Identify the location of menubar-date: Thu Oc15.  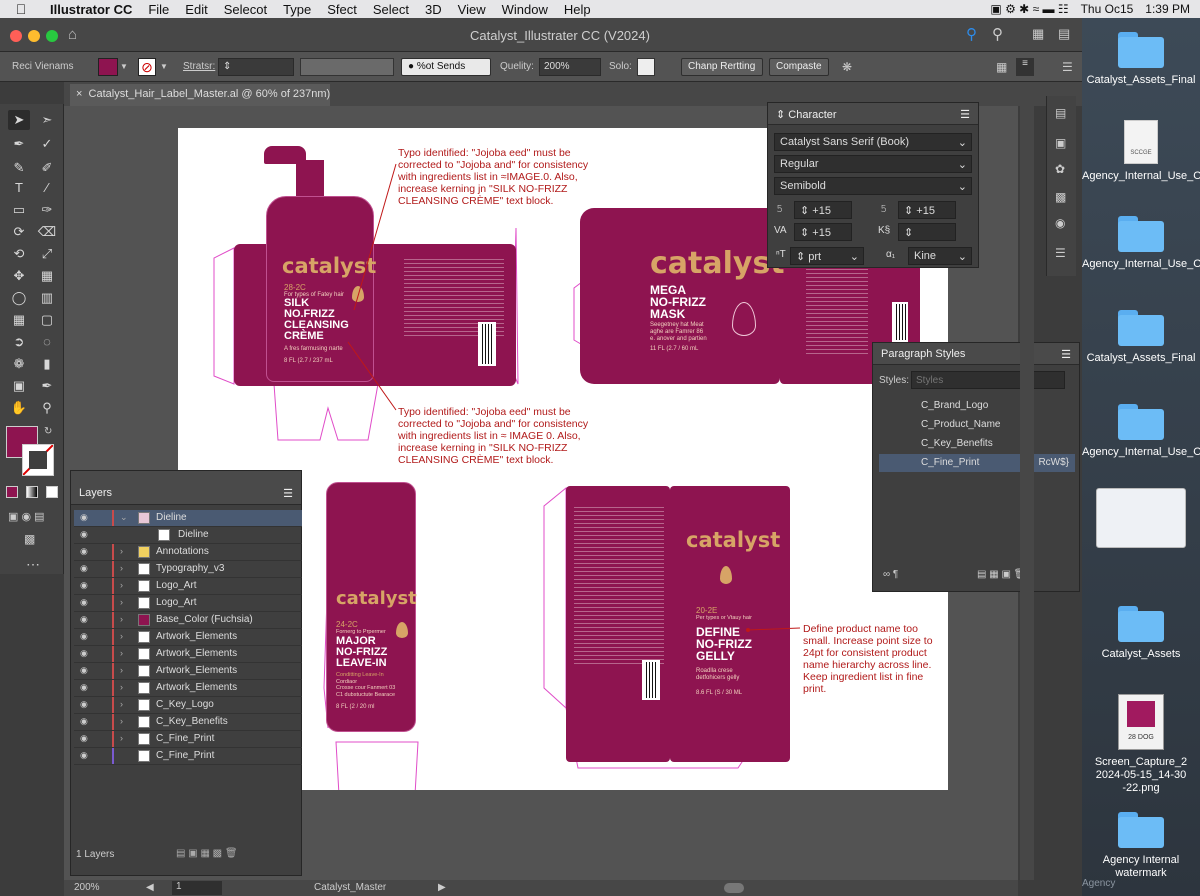
(1107, 9).